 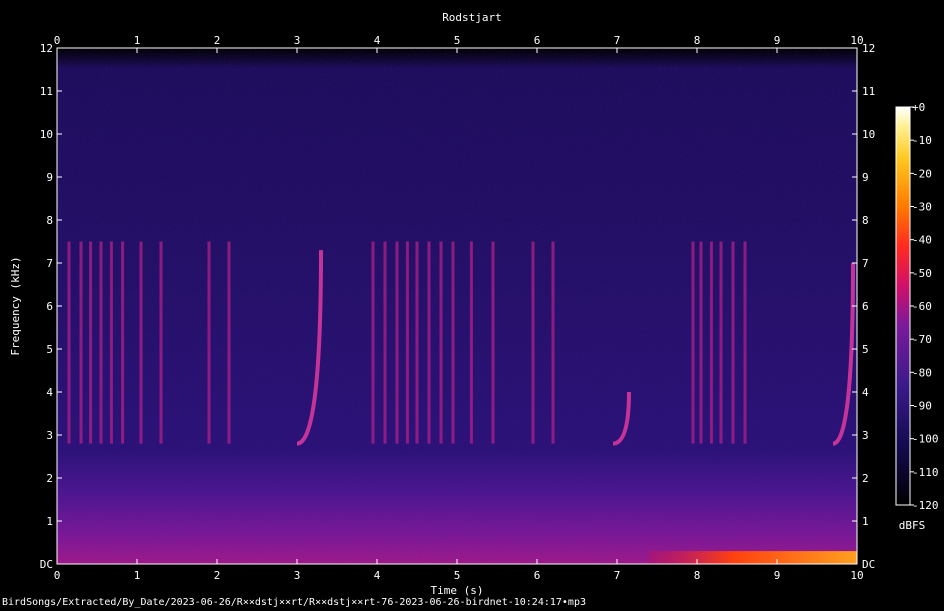 What do you see at coordinates (49, 220) in the screenshot?
I see `y-tick-label-left-8: 8` at bounding box center [49, 220].